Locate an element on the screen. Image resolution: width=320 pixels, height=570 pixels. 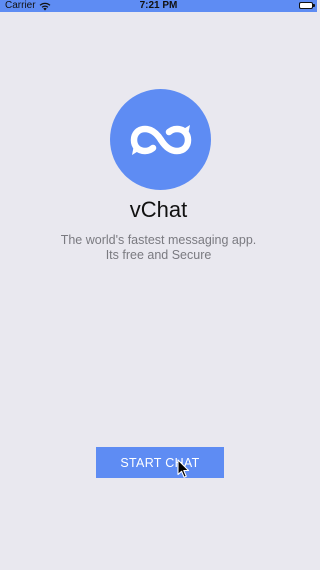
tagline-line-1: The world's fastest messaging app. is located at coordinates (158, 240).